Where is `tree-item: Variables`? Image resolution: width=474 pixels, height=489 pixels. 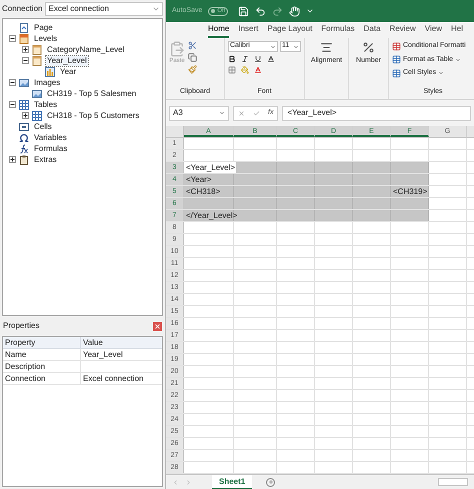 tree-item: Variables is located at coordinates (50, 138).